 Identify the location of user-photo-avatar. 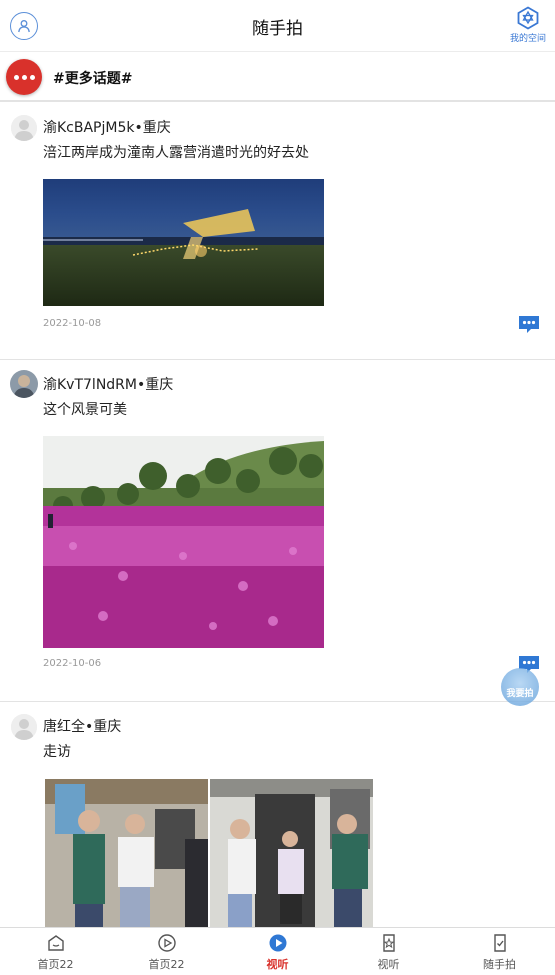
(24, 384).